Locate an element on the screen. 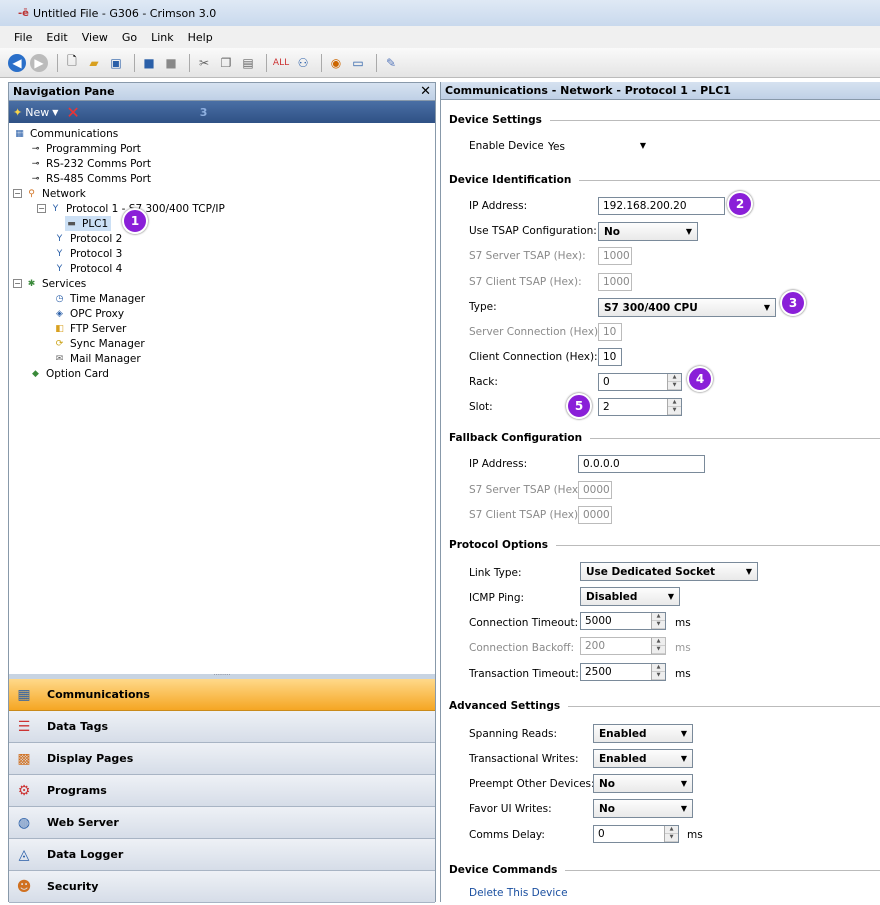 This screenshot has height=905, width=880. mail-icon: ✉ is located at coordinates (59, 358).